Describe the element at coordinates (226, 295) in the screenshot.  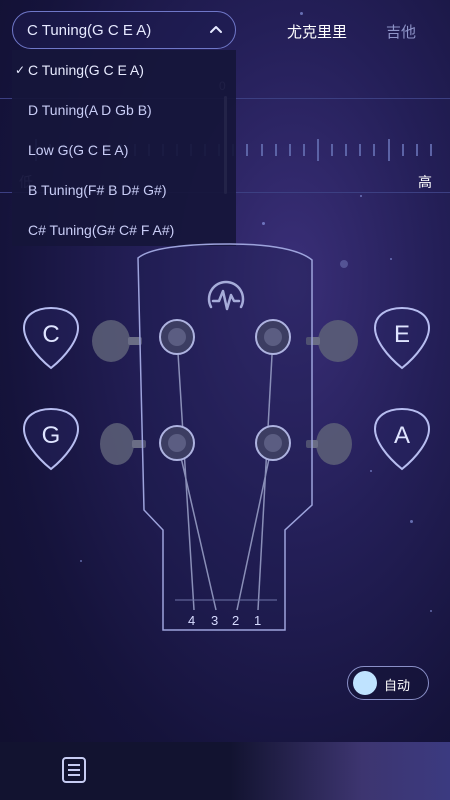
I see `waveform-logo-icon` at that location.